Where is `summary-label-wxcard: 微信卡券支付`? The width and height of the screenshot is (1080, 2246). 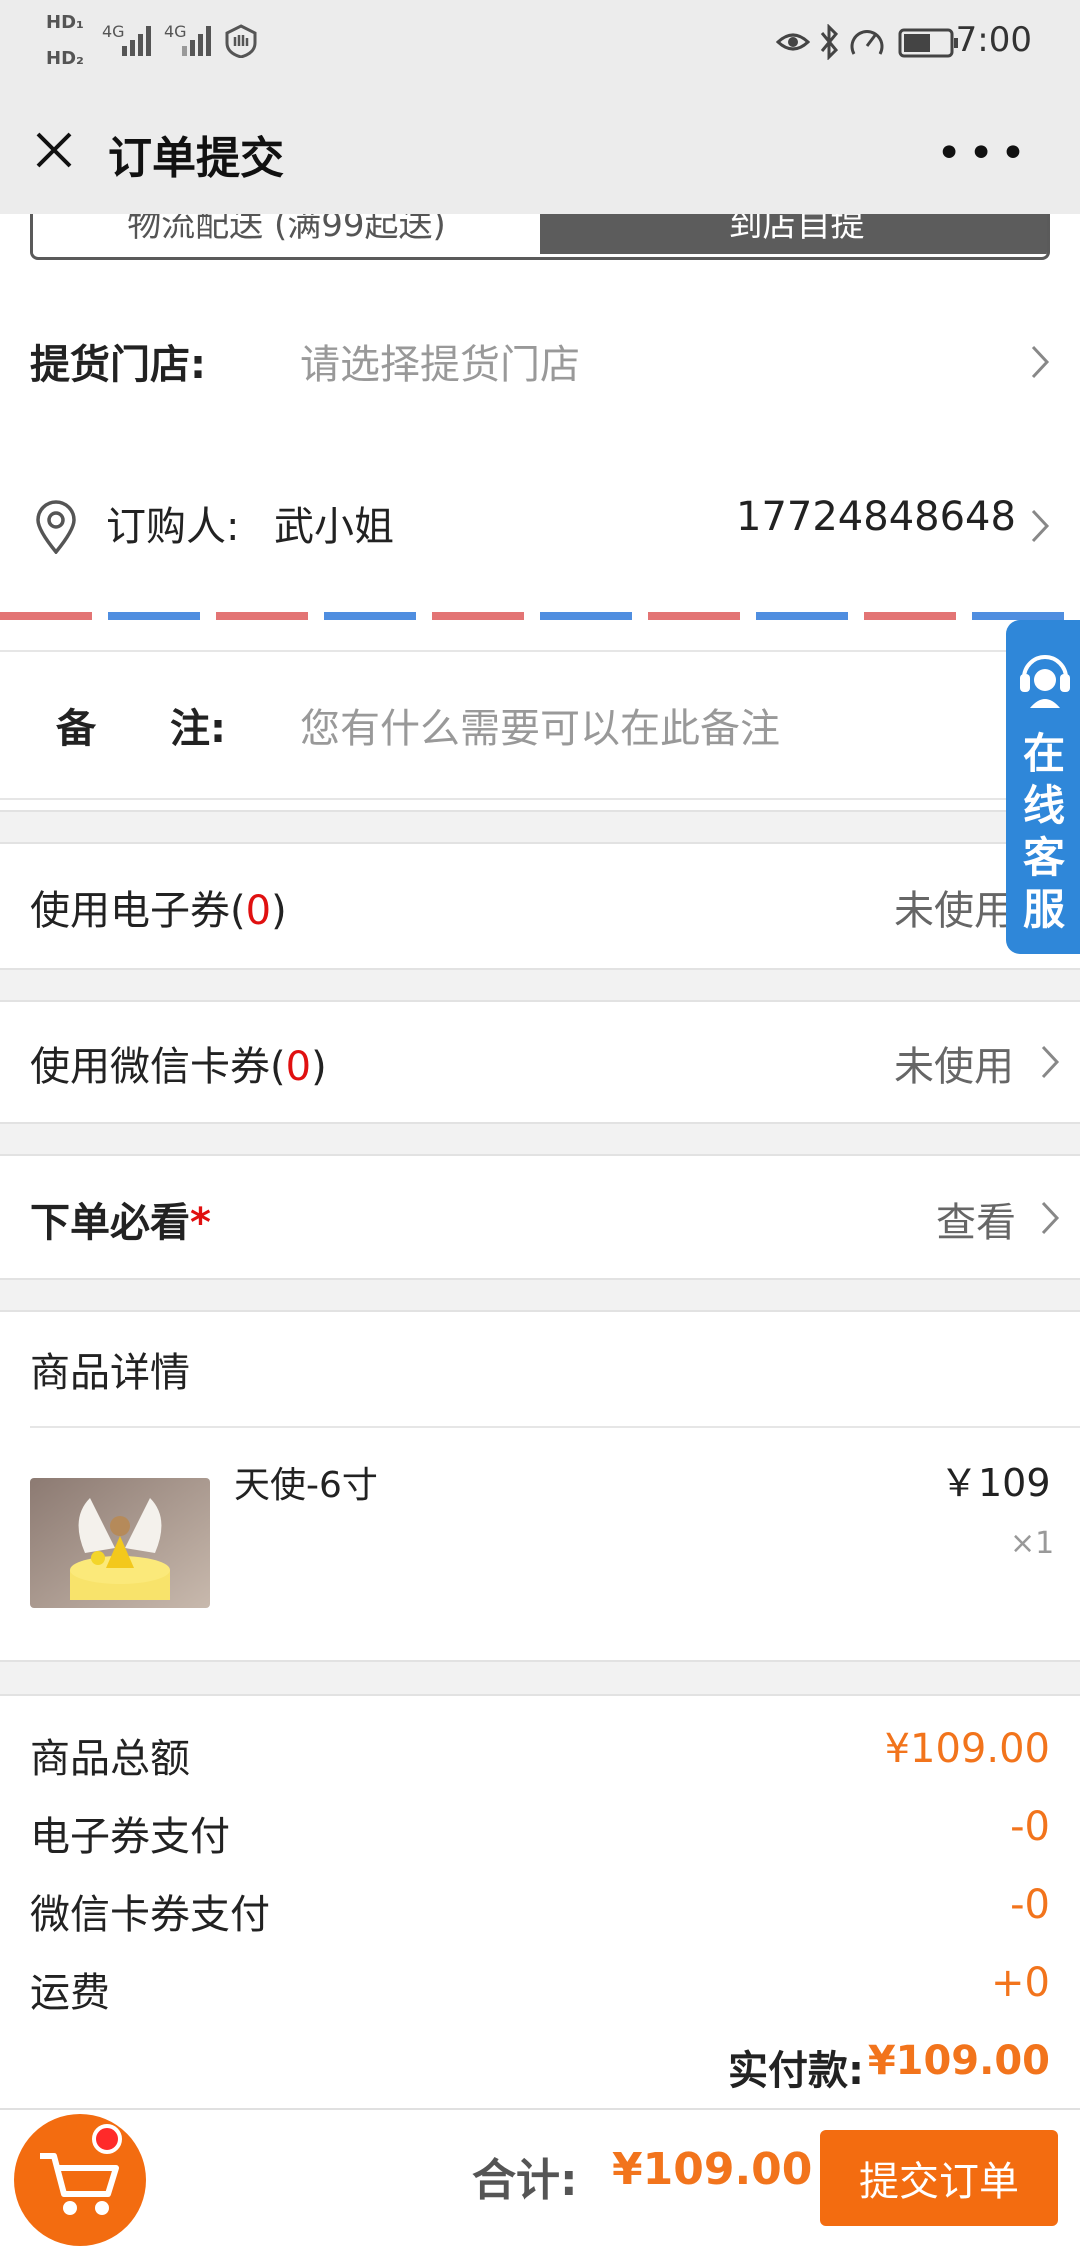 summary-label-wxcard: 微信卡券支付 is located at coordinates (150, 1915).